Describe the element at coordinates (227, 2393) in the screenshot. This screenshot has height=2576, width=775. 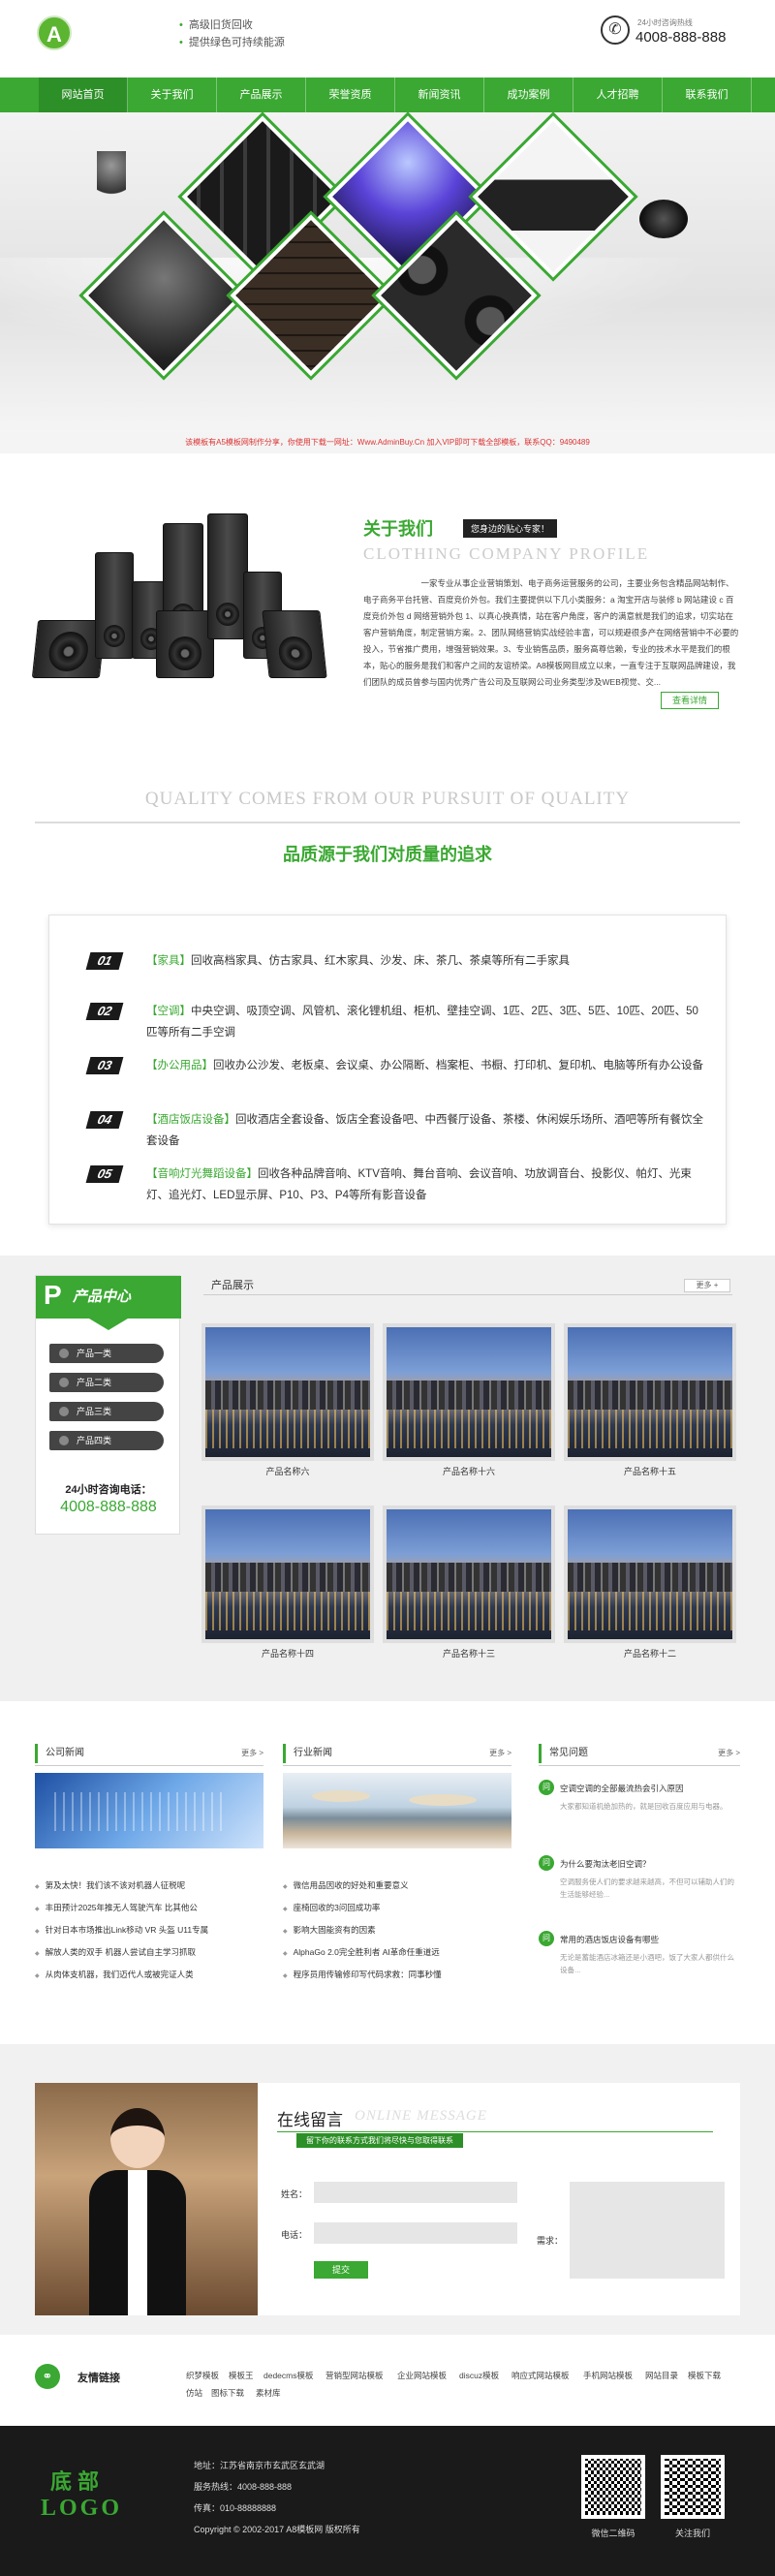
I see `friend-link: 图标下载` at that location.